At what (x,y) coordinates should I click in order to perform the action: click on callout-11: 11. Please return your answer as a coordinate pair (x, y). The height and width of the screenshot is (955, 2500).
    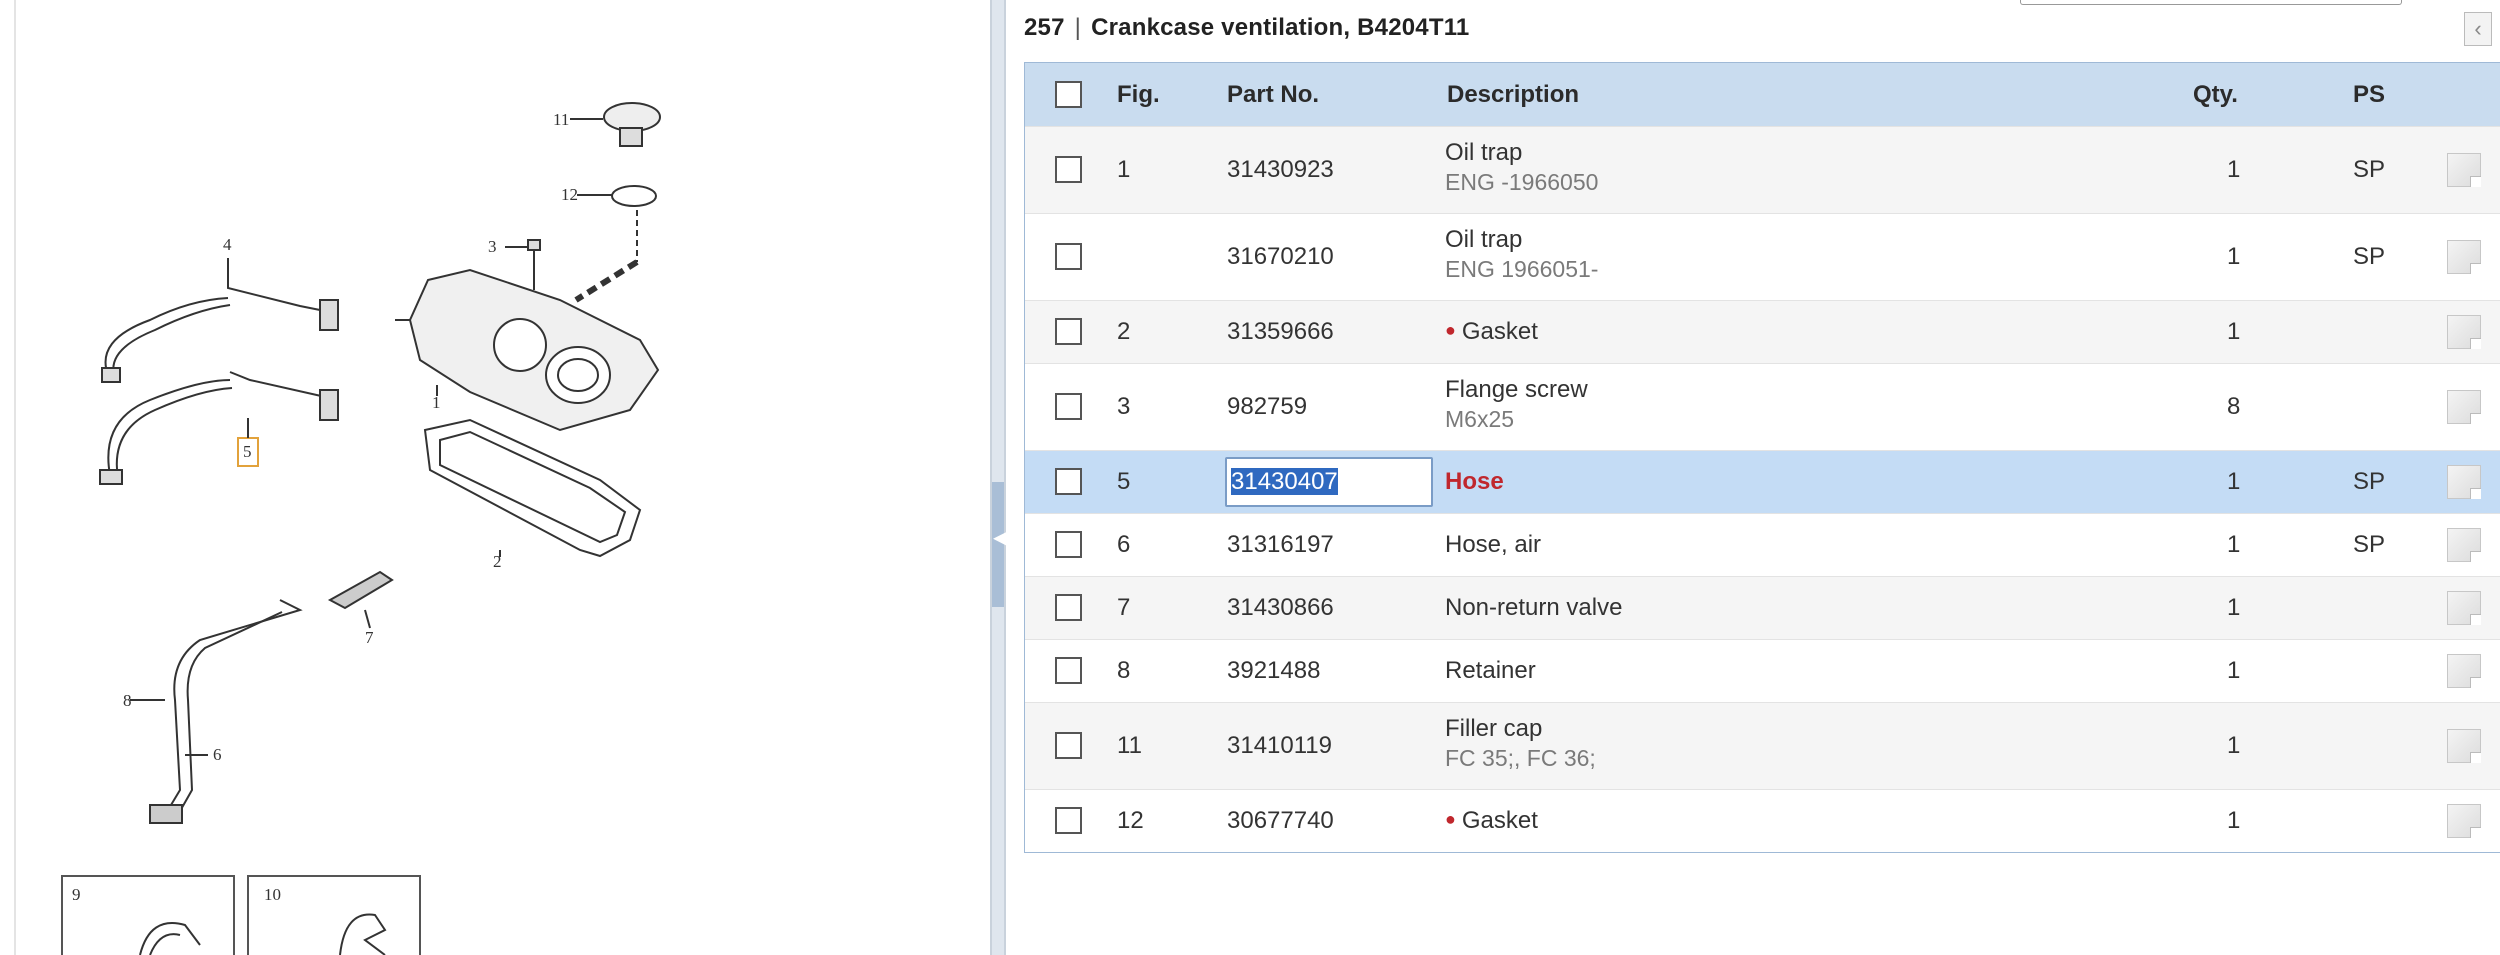
    Looking at the image, I should click on (561, 119).